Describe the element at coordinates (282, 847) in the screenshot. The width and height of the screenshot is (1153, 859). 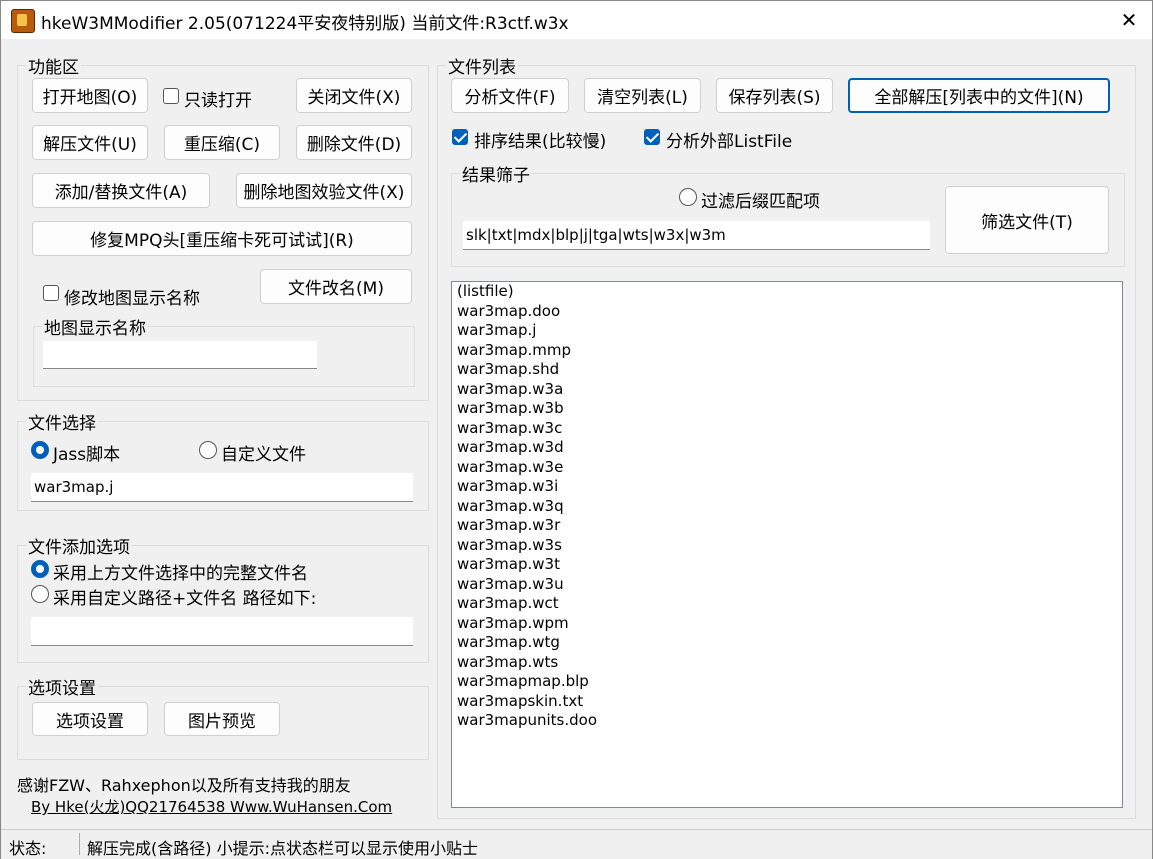
I see `status-text: 解压完成(含路径) 小提示:点状态栏可以显示使用小贴士` at that location.